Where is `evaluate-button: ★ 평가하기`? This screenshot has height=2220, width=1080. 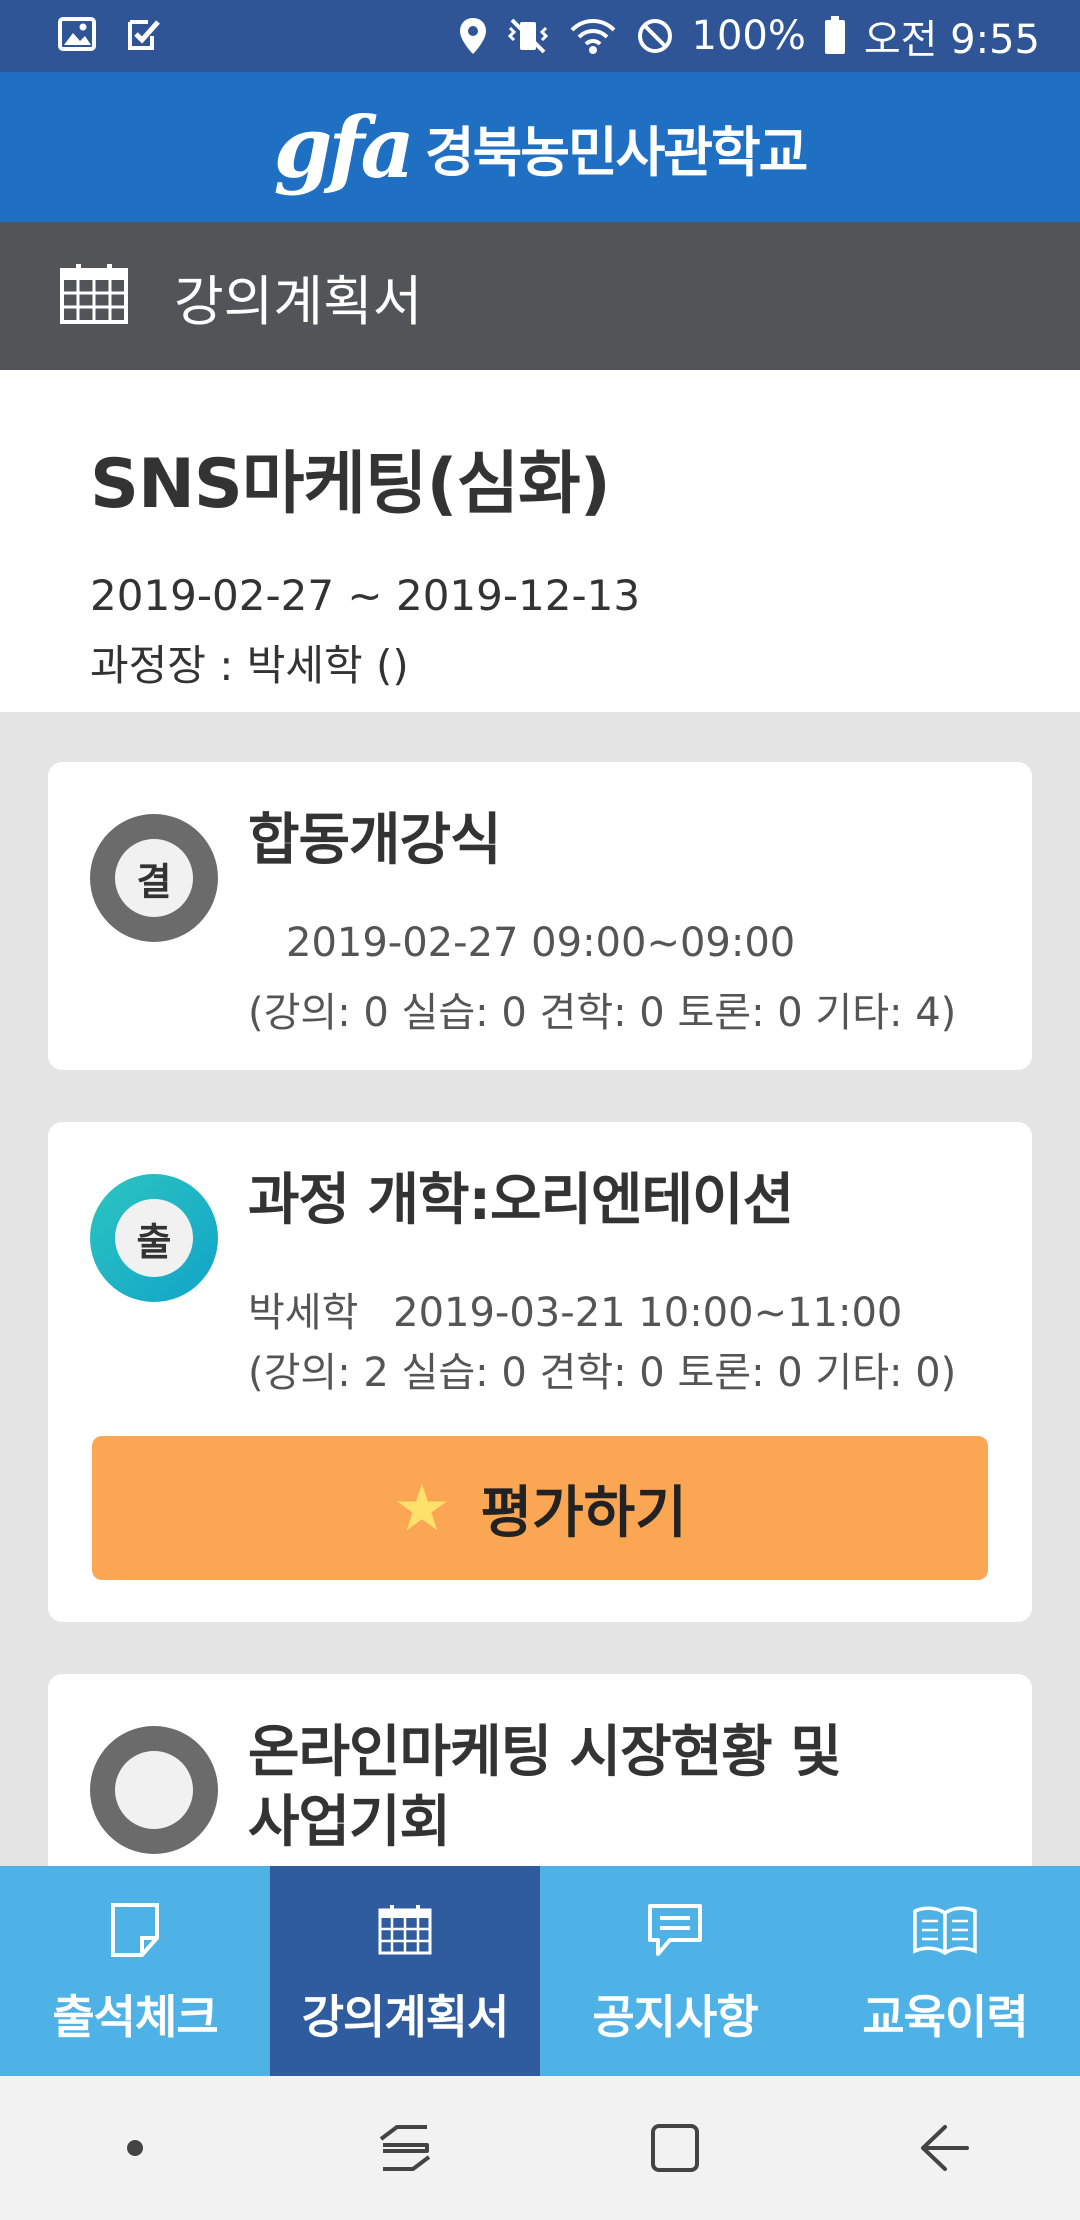 evaluate-button: ★ 평가하기 is located at coordinates (540, 1508).